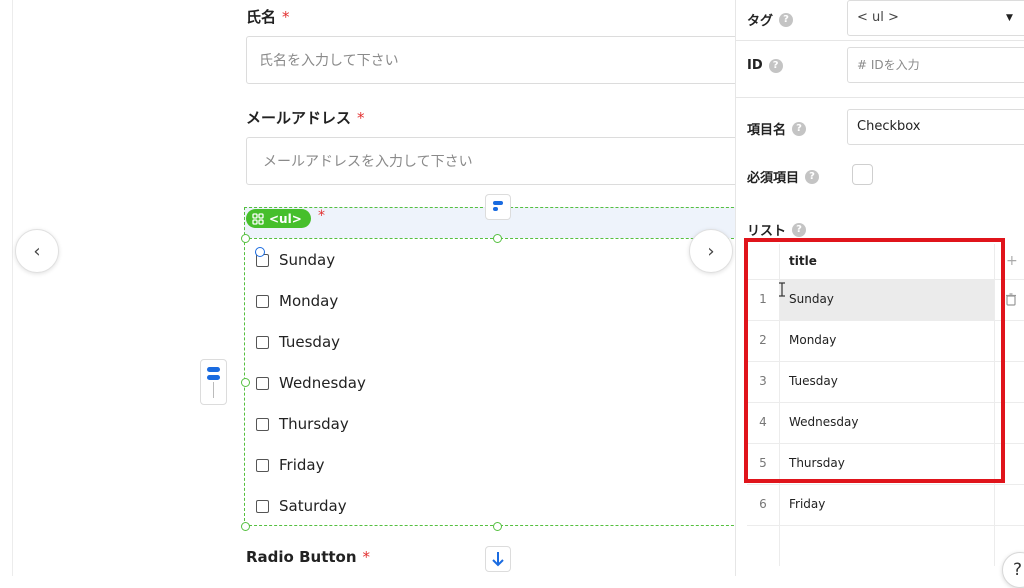 The height and width of the screenshot is (588, 1024). Describe the element at coordinates (302, 424) in the screenshot. I see `list-item: Thursday` at that location.